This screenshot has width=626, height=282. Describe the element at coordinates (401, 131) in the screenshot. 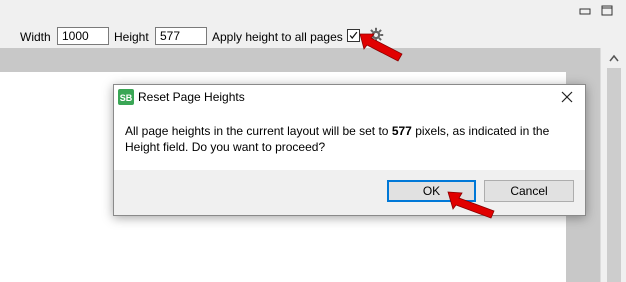

I see `message-height-value: 577` at that location.